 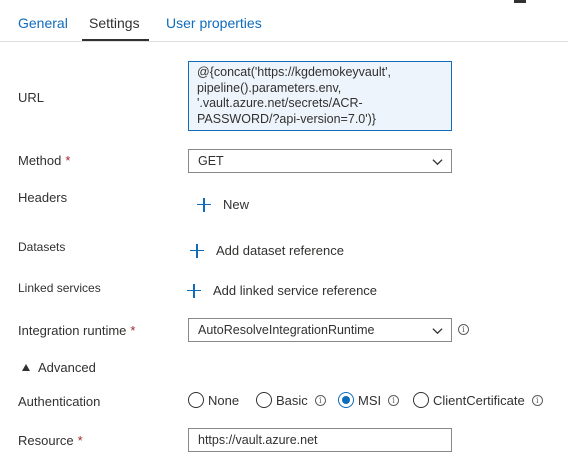 What do you see at coordinates (280, 250) in the screenshot?
I see `add-dataset-reference-label: Add dataset reference` at bounding box center [280, 250].